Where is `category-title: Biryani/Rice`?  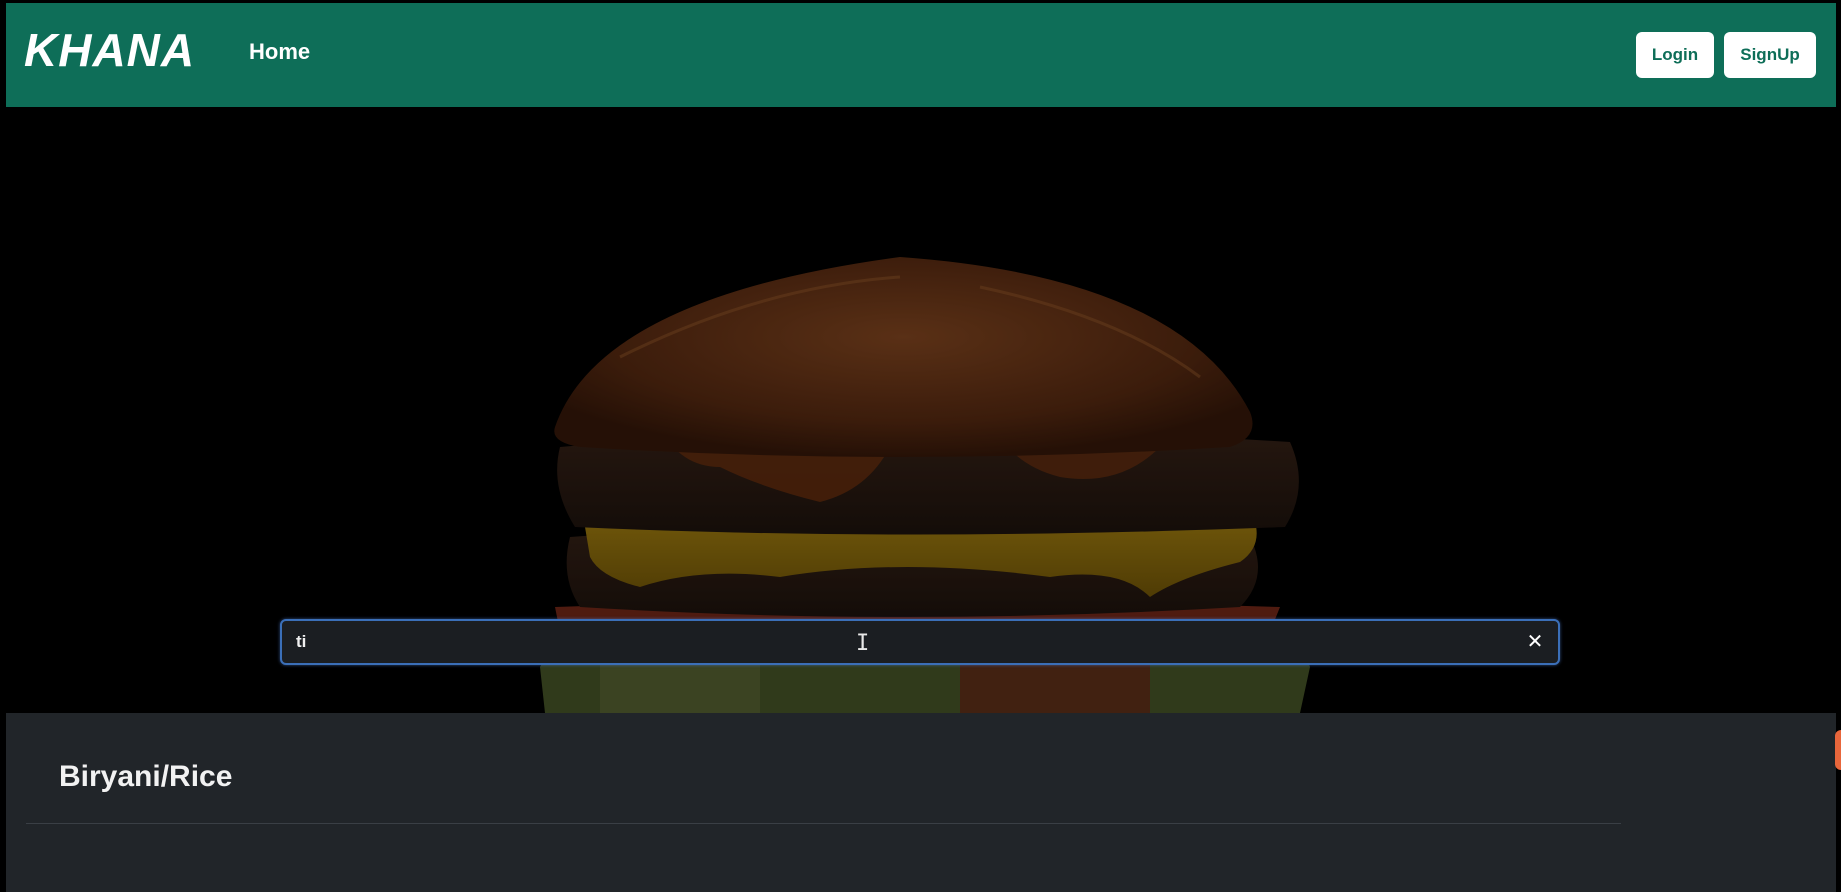
category-title: Biryani/Rice is located at coordinates (146, 776).